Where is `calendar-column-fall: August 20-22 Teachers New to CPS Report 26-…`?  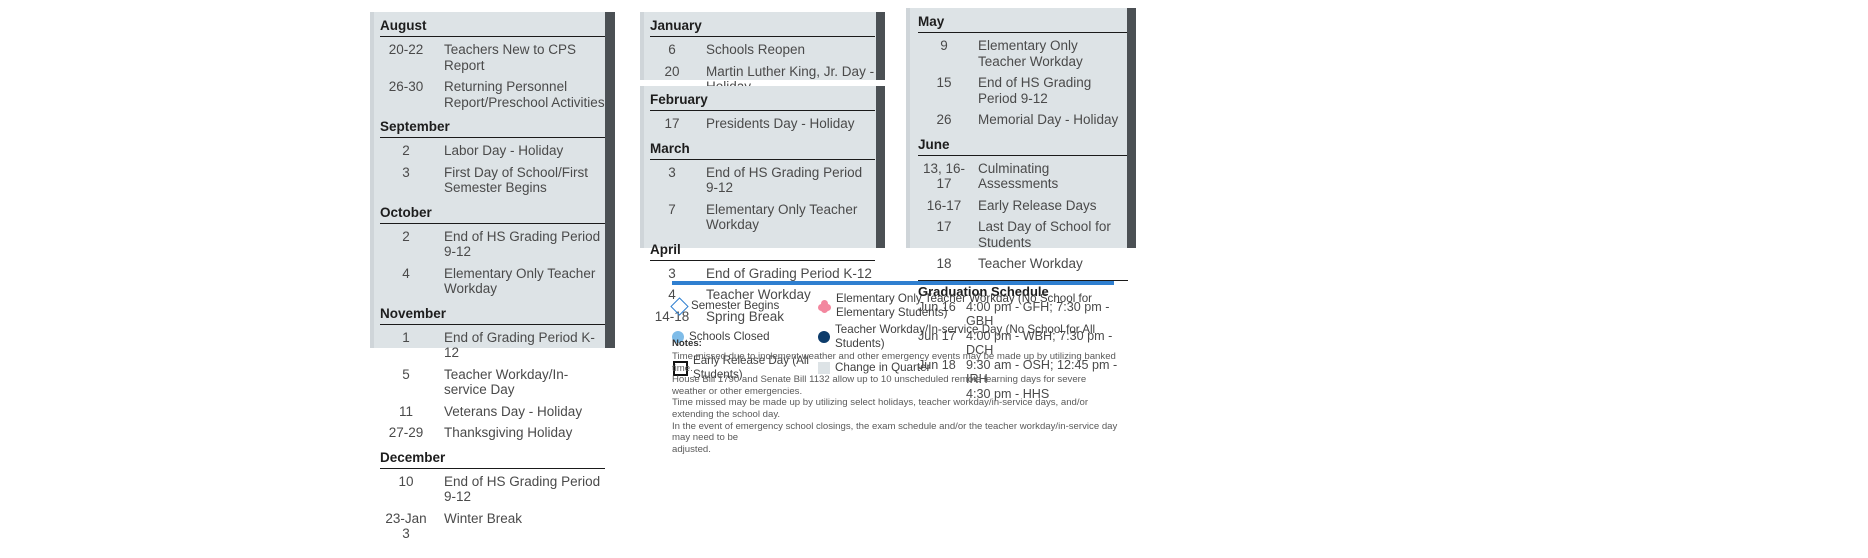
calendar-column-fall: August 20-22 Teachers New to CPS Report 26-… is located at coordinates (492, 276).